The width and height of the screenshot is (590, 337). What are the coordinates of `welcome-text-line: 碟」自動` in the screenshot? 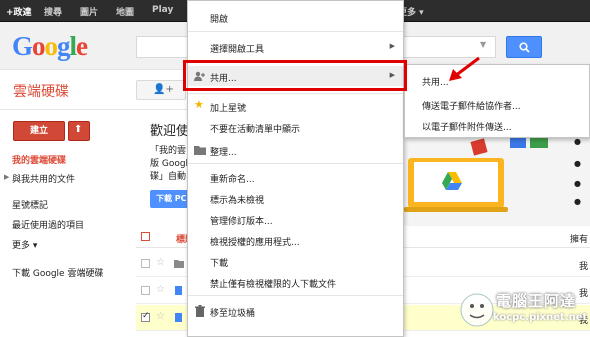 It's located at (168, 177).